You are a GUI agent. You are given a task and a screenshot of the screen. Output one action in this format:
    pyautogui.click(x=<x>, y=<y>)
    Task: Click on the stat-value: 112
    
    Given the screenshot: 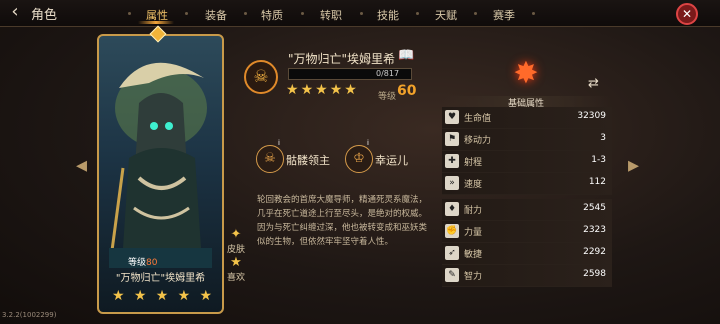 What is the action you would take?
    pyautogui.click(x=597, y=182)
    